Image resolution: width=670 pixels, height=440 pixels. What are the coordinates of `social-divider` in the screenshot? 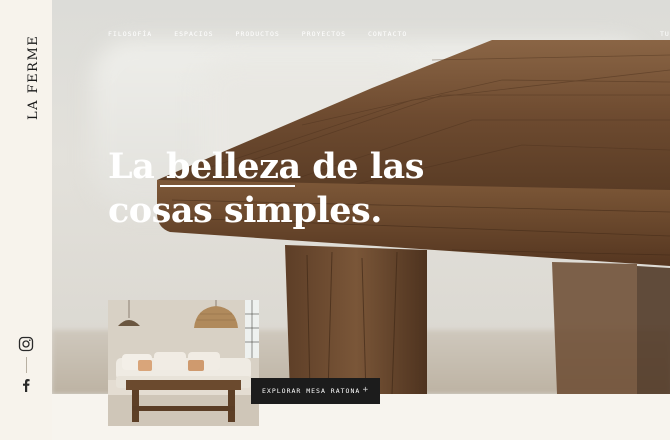 It's located at (26, 365).